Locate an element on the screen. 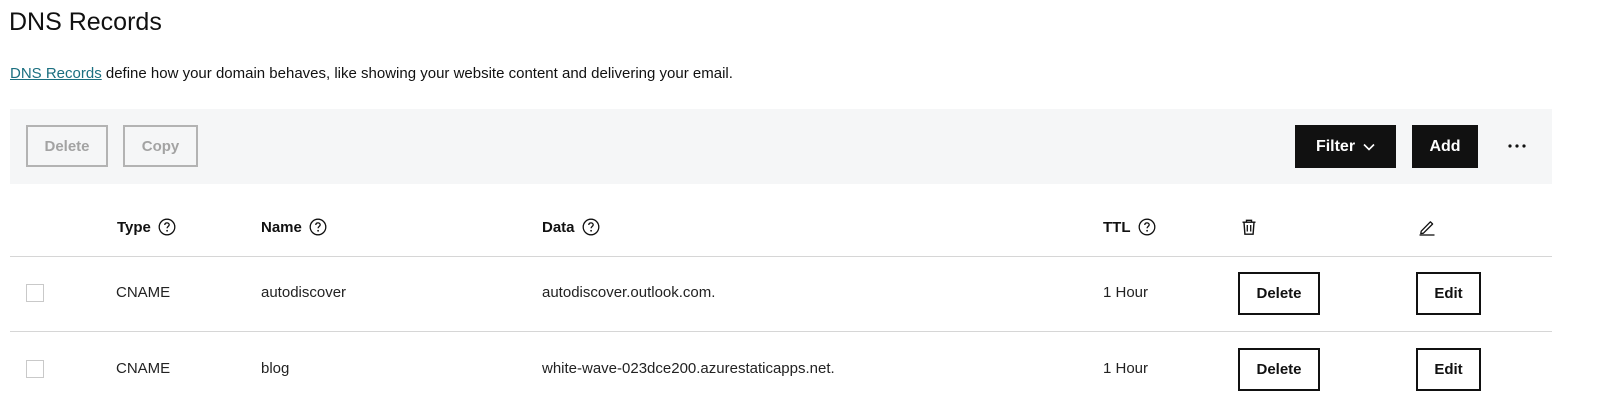 The height and width of the screenshot is (413, 1604). column-type-label: Type is located at coordinates (134, 227).